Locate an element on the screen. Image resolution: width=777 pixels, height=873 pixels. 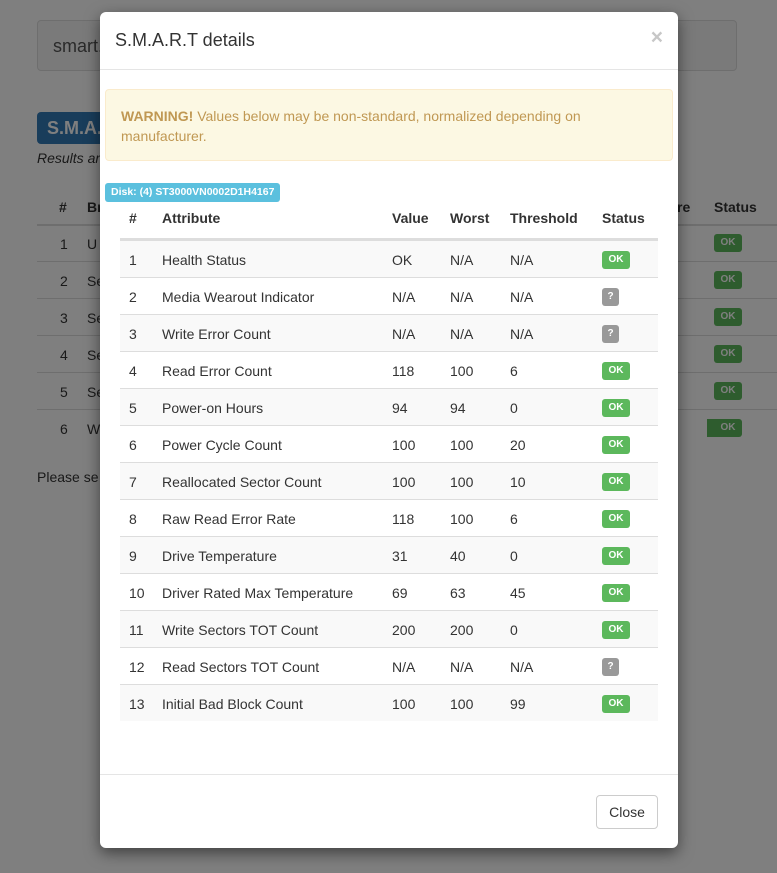
row-attribute: Read Error Count is located at coordinates (217, 371).